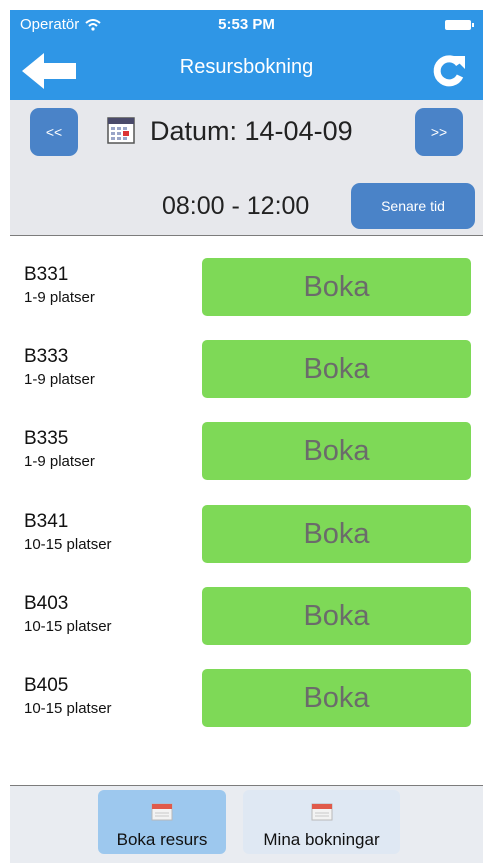  I want to click on refresh-icon, so click(449, 70).